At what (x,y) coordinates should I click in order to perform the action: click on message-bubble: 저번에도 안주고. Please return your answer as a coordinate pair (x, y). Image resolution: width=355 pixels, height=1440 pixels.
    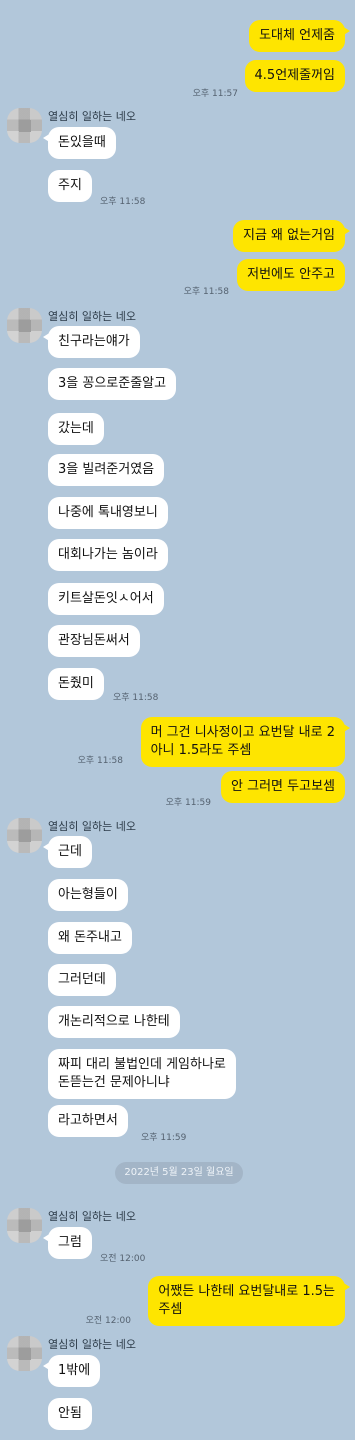
    Looking at the image, I should click on (291, 275).